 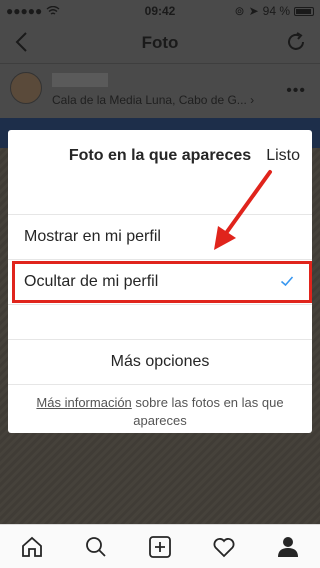 I want to click on profile-tab, so click(x=288, y=547).